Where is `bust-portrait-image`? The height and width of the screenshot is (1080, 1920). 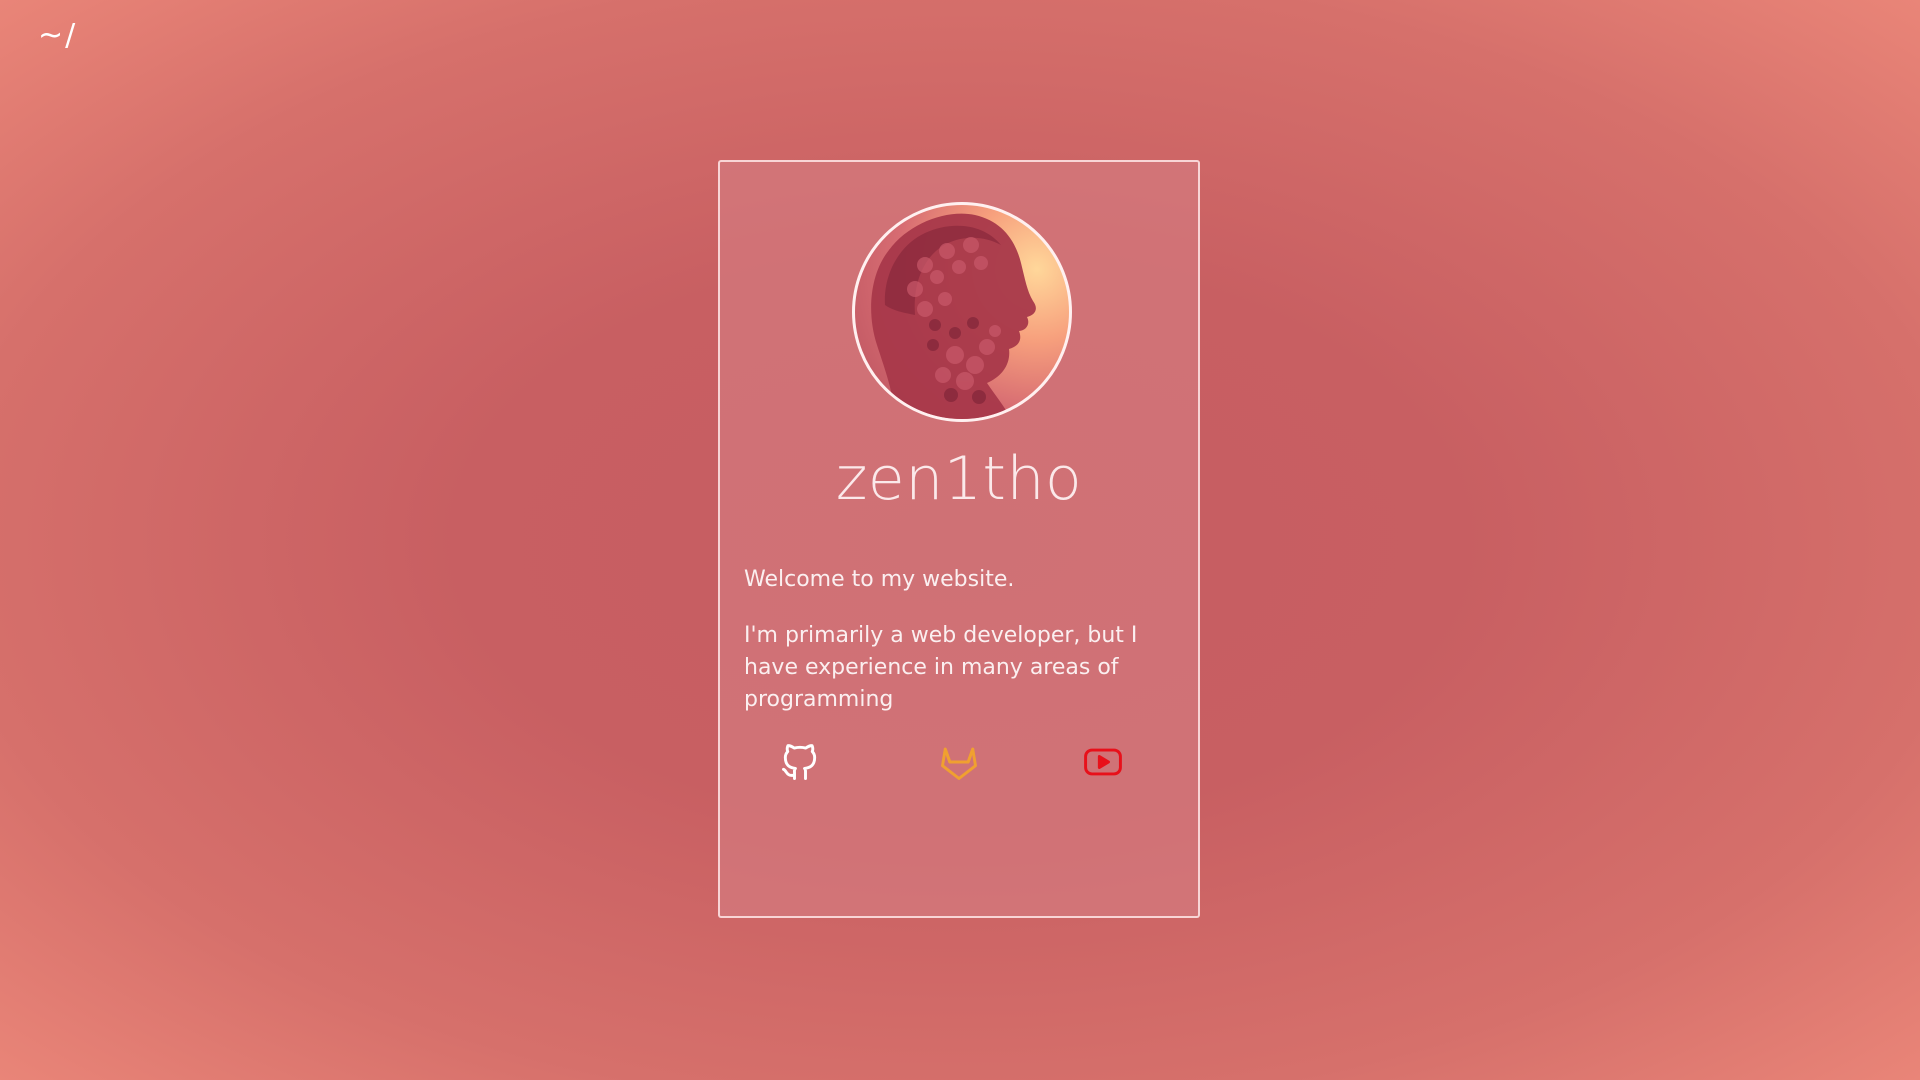
bust-portrait-image is located at coordinates (953, 316).